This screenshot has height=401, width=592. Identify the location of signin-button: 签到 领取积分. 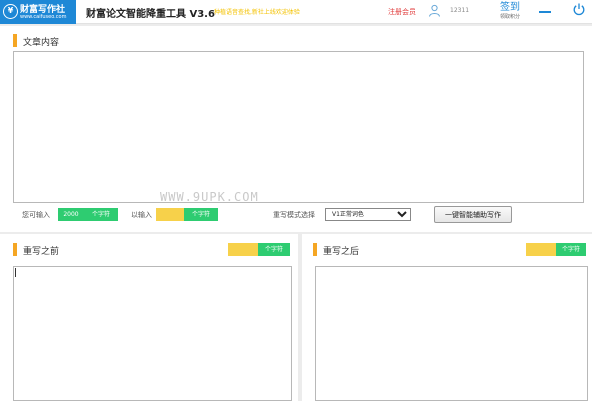
(510, 12).